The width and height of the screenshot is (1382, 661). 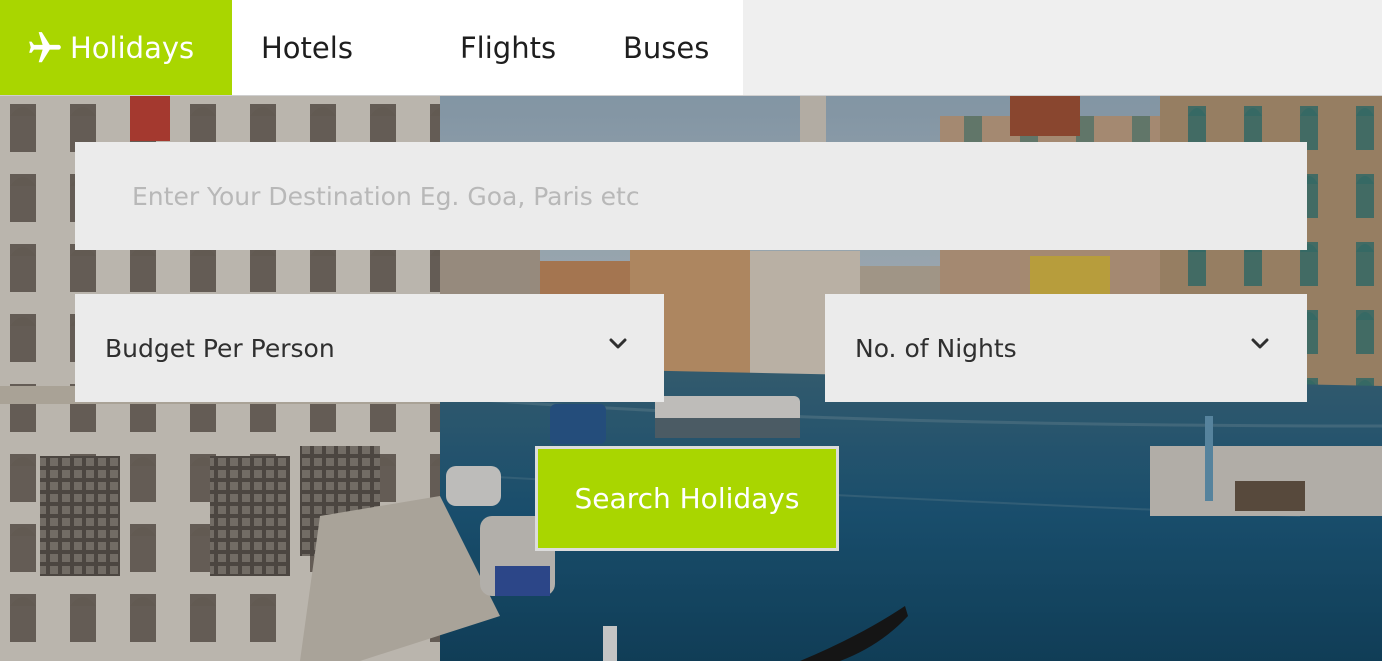 What do you see at coordinates (687, 498) in the screenshot?
I see `search-holidays-button: Search Holidays` at bounding box center [687, 498].